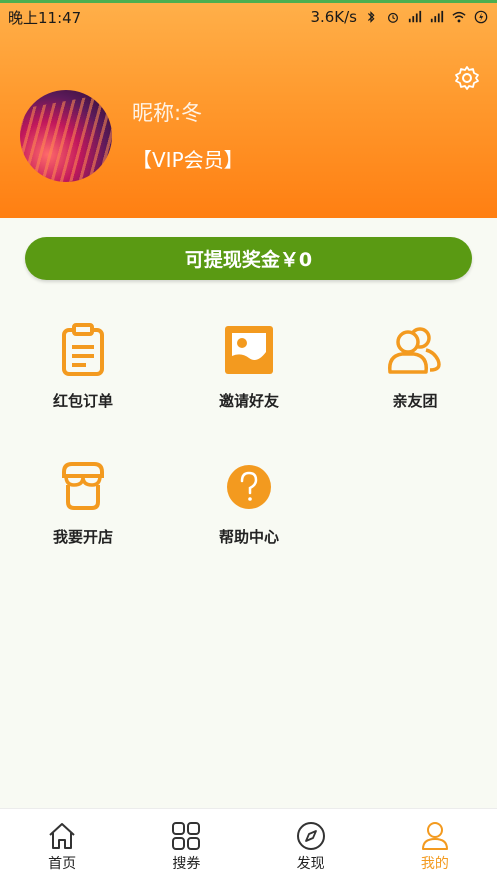 The height and width of the screenshot is (883, 497). Describe the element at coordinates (415, 401) in the screenshot. I see `menu-item-label: 亲友团` at that location.